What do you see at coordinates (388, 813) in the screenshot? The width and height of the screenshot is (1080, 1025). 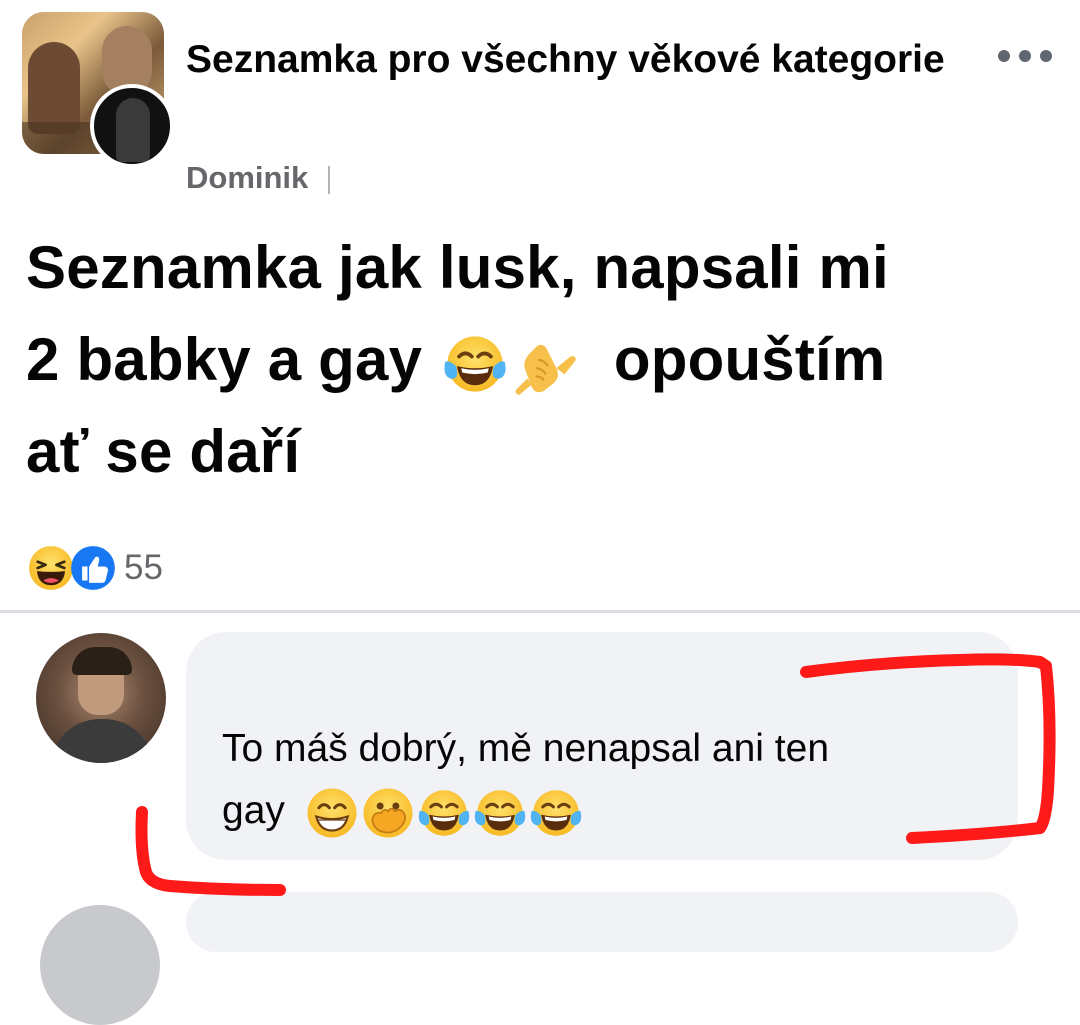 I see `face-with-hand-over-mouth-emoji` at bounding box center [388, 813].